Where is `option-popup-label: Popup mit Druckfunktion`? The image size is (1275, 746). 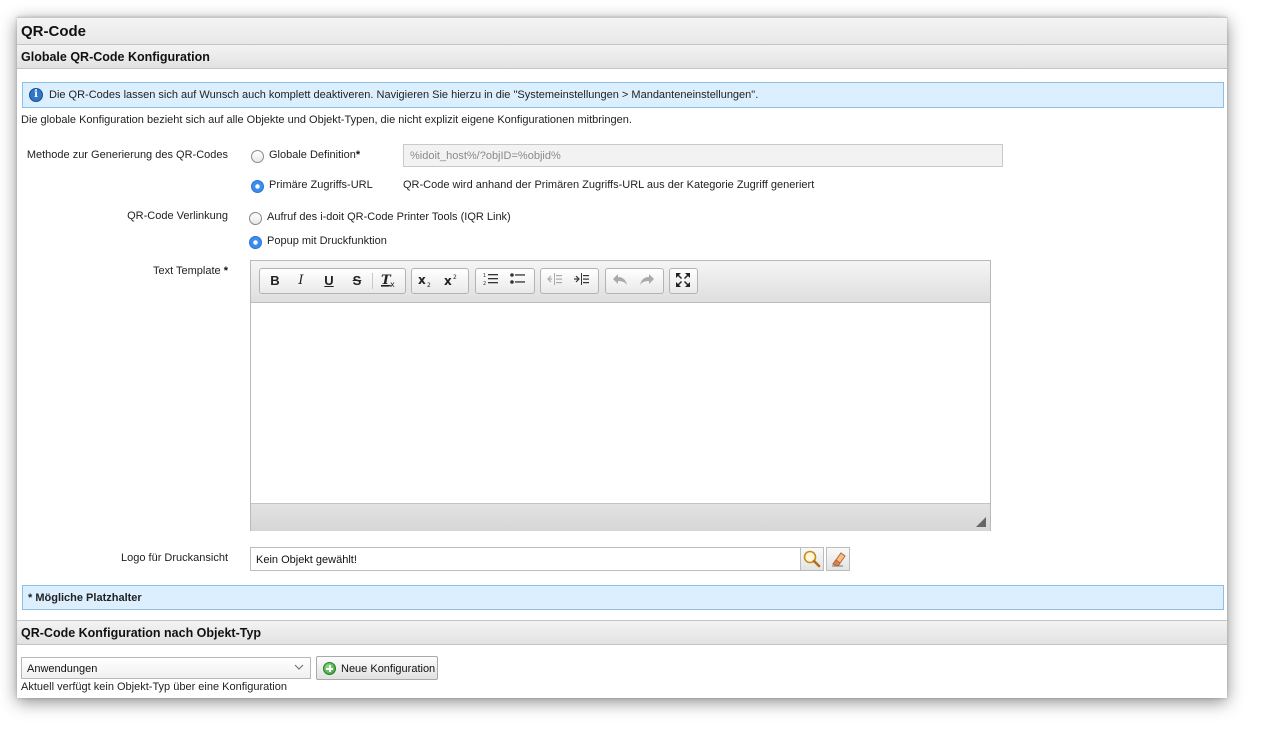 option-popup-label: Popup mit Druckfunktion is located at coordinates (327, 241).